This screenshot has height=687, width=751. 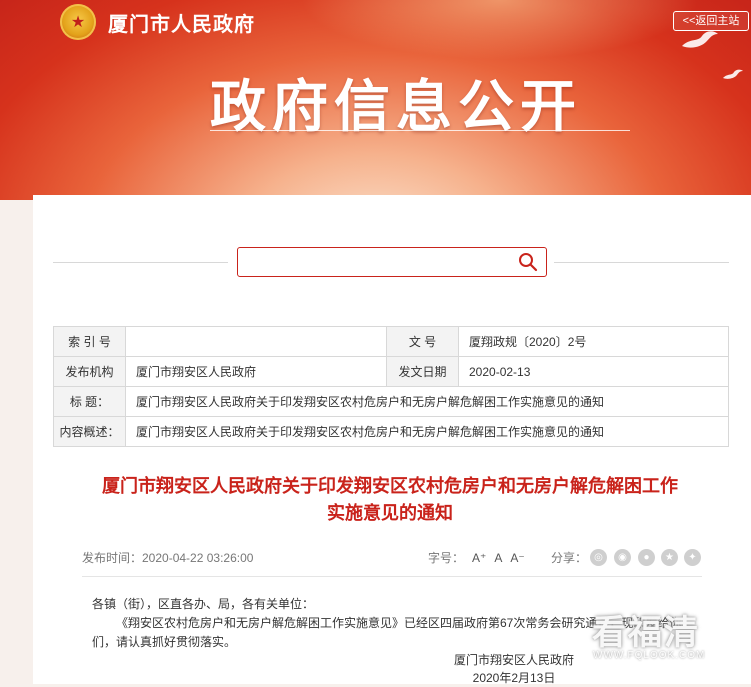 What do you see at coordinates (593, 341) in the screenshot?
I see `docno-value: 厦翔政规〔2020〕2号` at bounding box center [593, 341].